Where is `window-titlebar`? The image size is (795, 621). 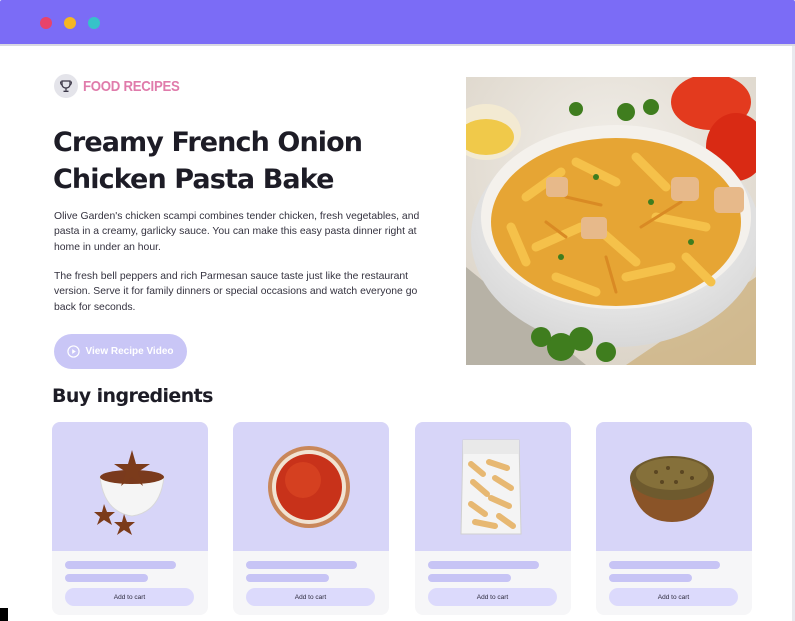
window-titlebar is located at coordinates (397, 23).